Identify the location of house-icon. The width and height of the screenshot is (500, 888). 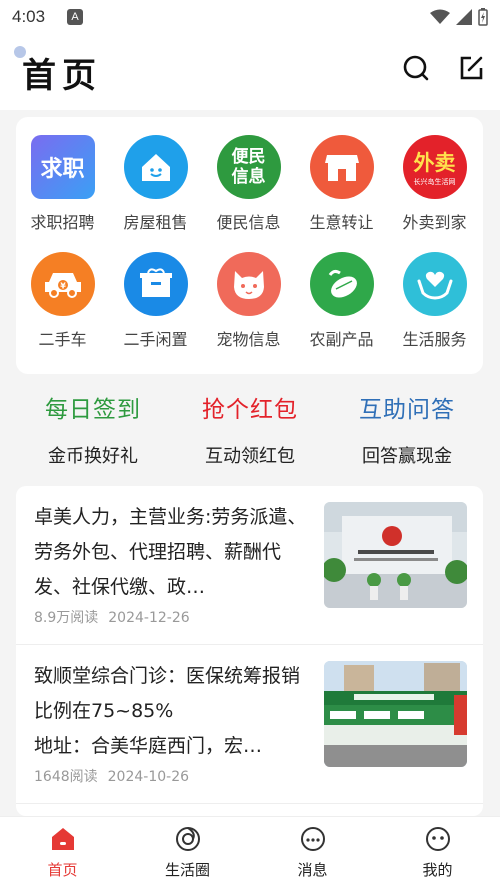
(155, 167).